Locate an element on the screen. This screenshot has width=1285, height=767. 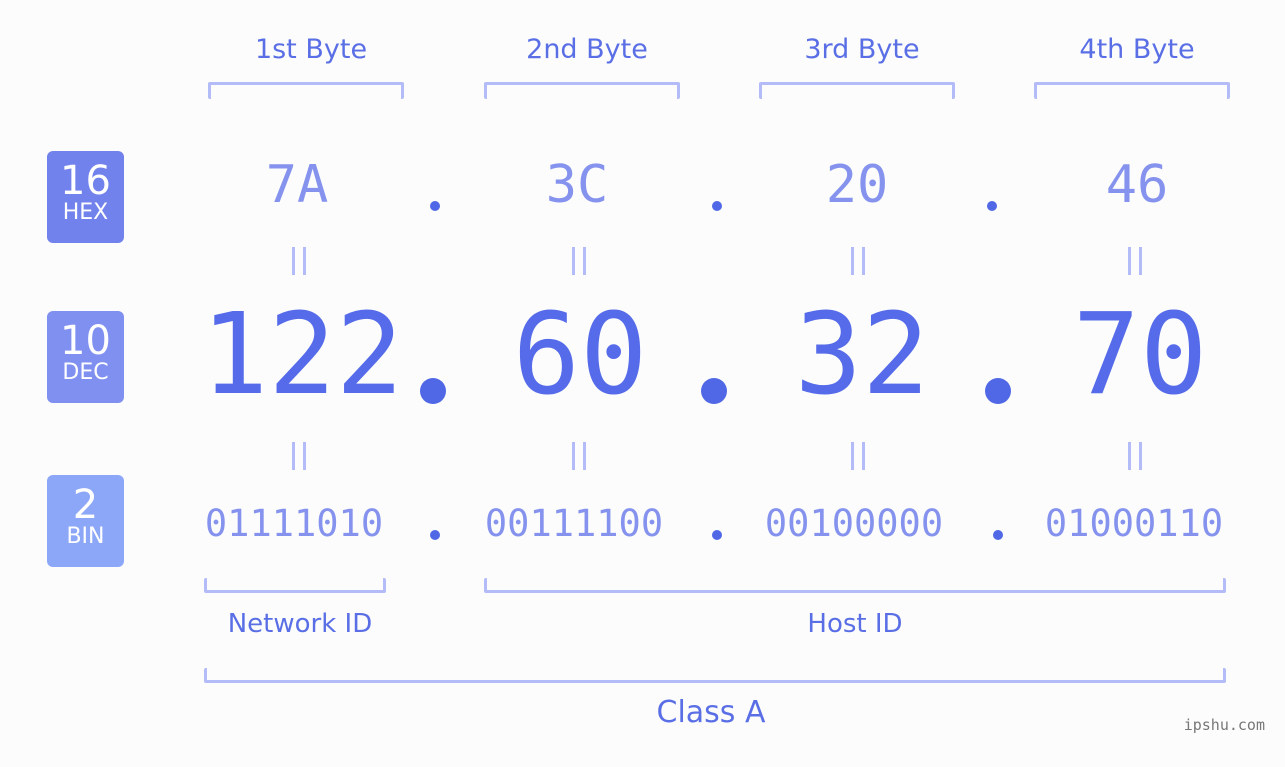
hex-value-1: 7A is located at coordinates (297, 185).